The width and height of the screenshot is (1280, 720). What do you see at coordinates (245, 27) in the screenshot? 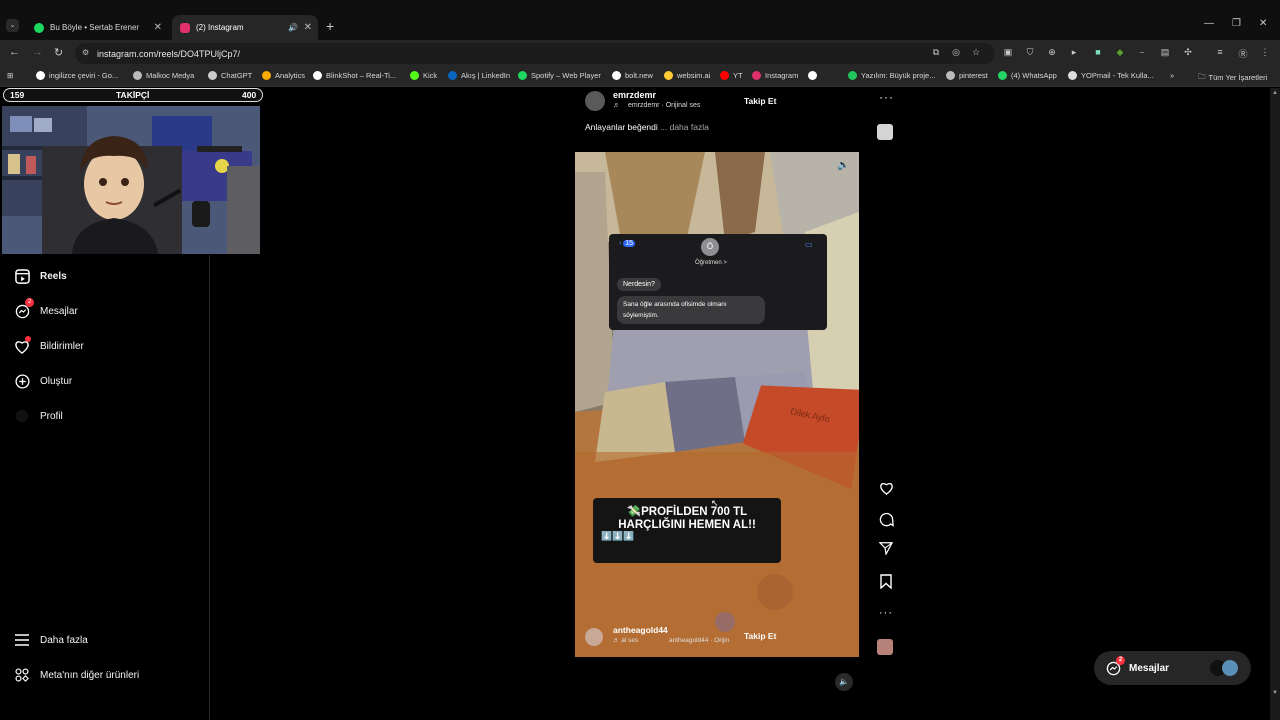
I see `tab-instagram: (2) Instagram 🔊 ✕` at bounding box center [245, 27].